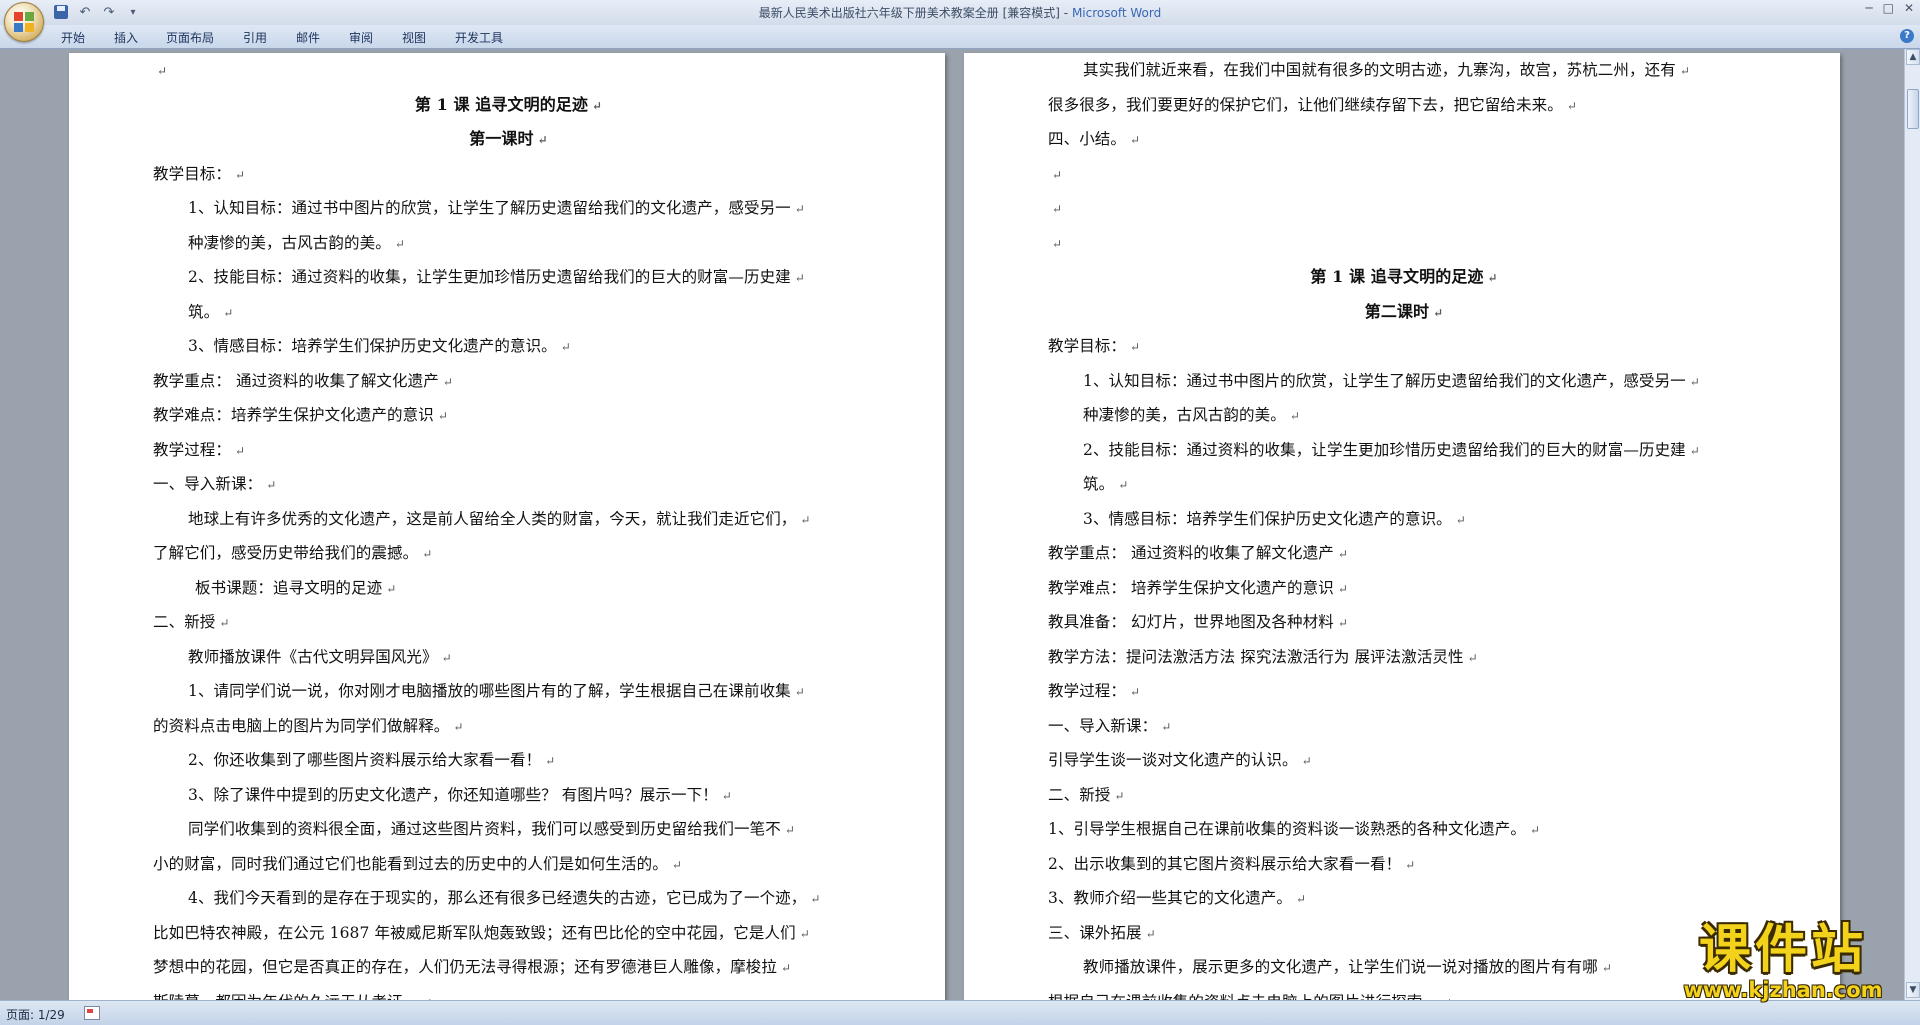 This screenshot has height=1025, width=1920. Describe the element at coordinates (190, 37) in the screenshot. I see `tab-page-layout: 页面布局` at that location.